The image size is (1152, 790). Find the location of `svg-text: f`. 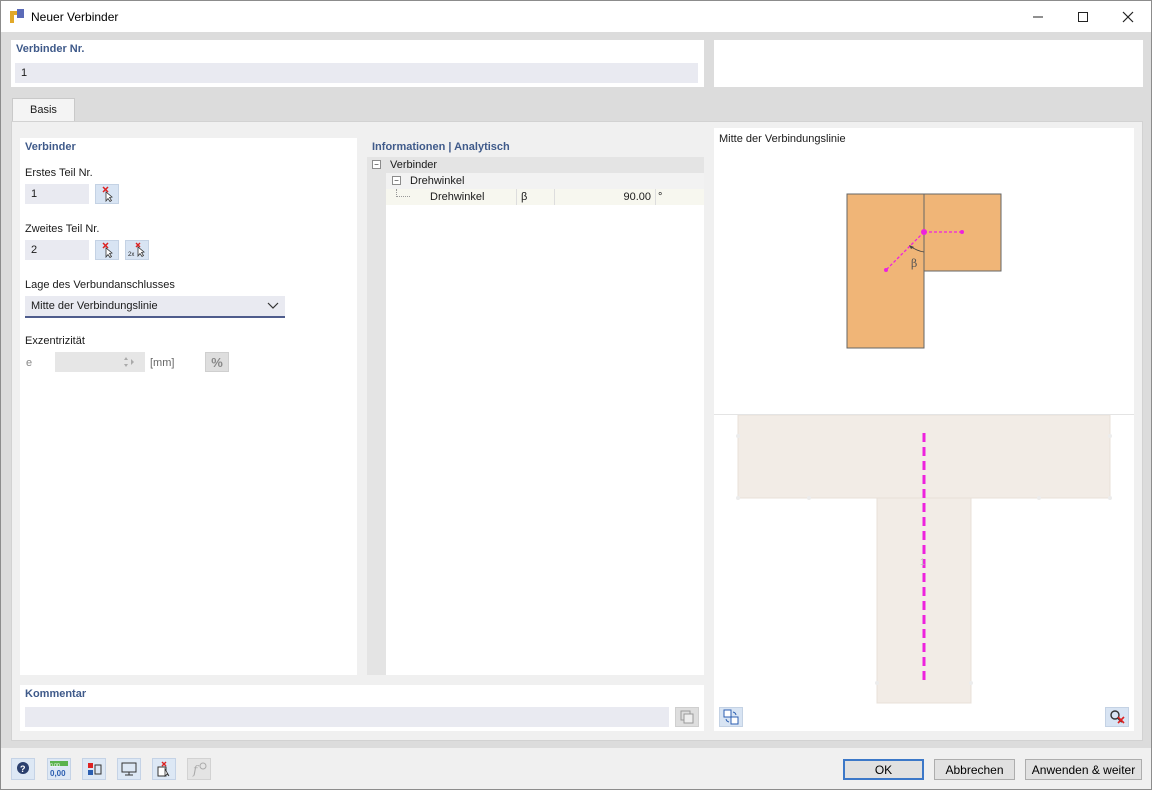

svg-text: f is located at coordinates (196, 770).